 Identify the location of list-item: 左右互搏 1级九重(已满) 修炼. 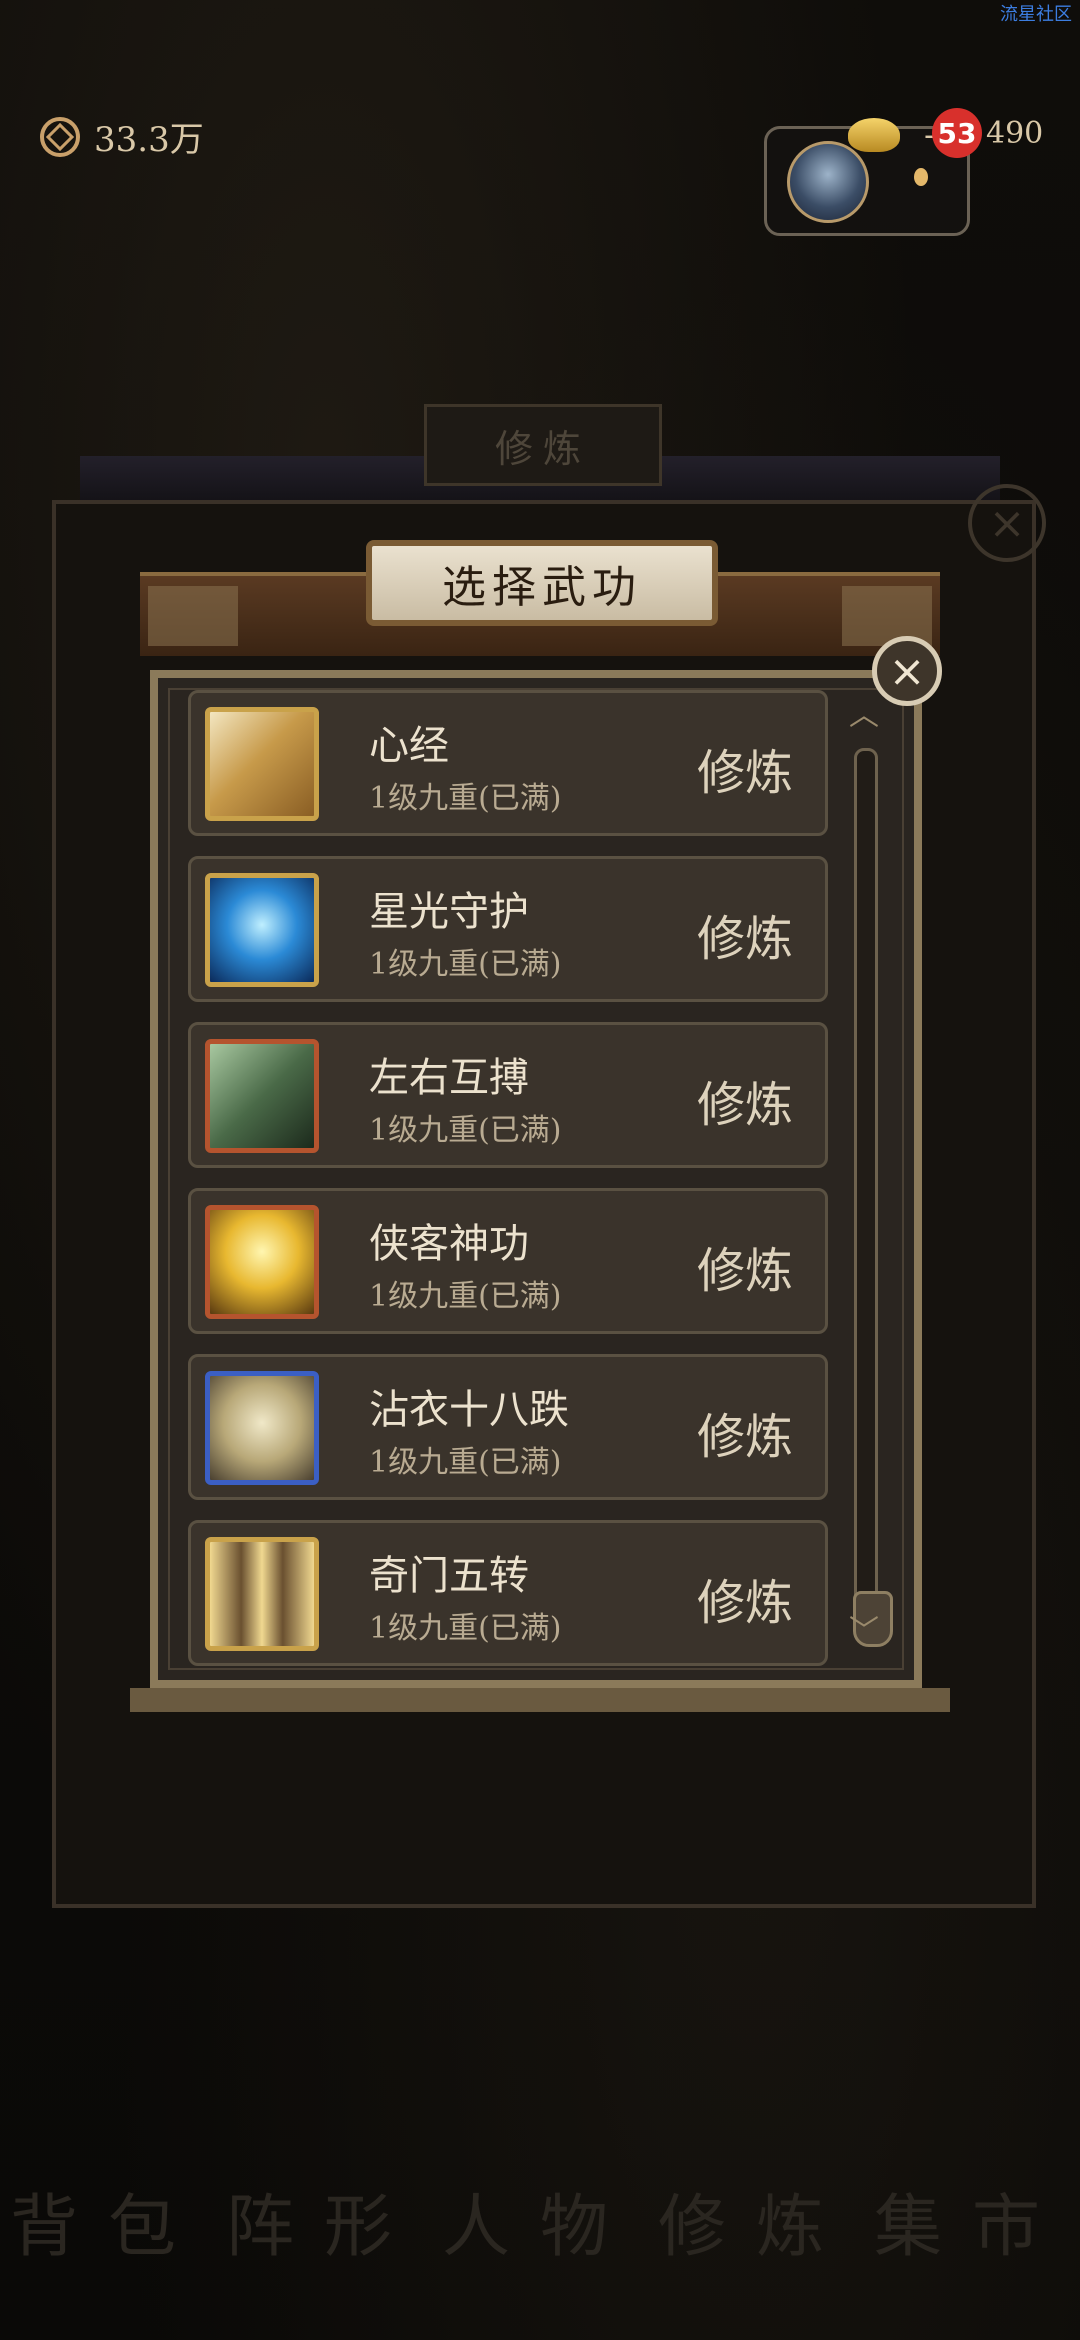
(508, 1095).